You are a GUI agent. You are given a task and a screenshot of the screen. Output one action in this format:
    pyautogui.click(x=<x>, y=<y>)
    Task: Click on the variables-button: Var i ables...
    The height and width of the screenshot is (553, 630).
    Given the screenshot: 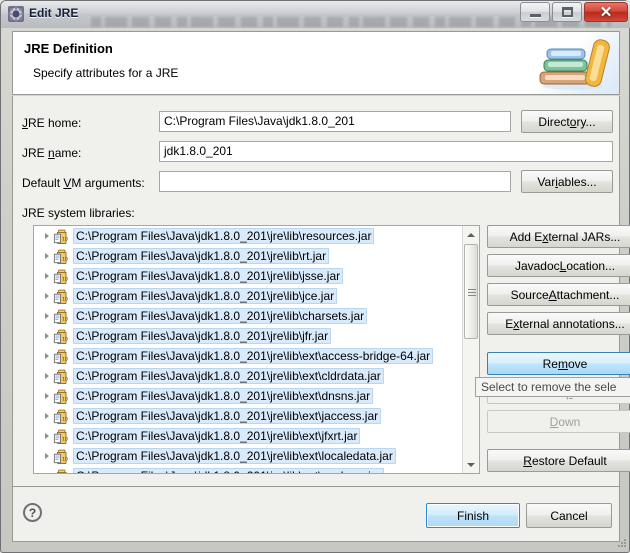 What is the action you would take?
    pyautogui.click(x=567, y=181)
    